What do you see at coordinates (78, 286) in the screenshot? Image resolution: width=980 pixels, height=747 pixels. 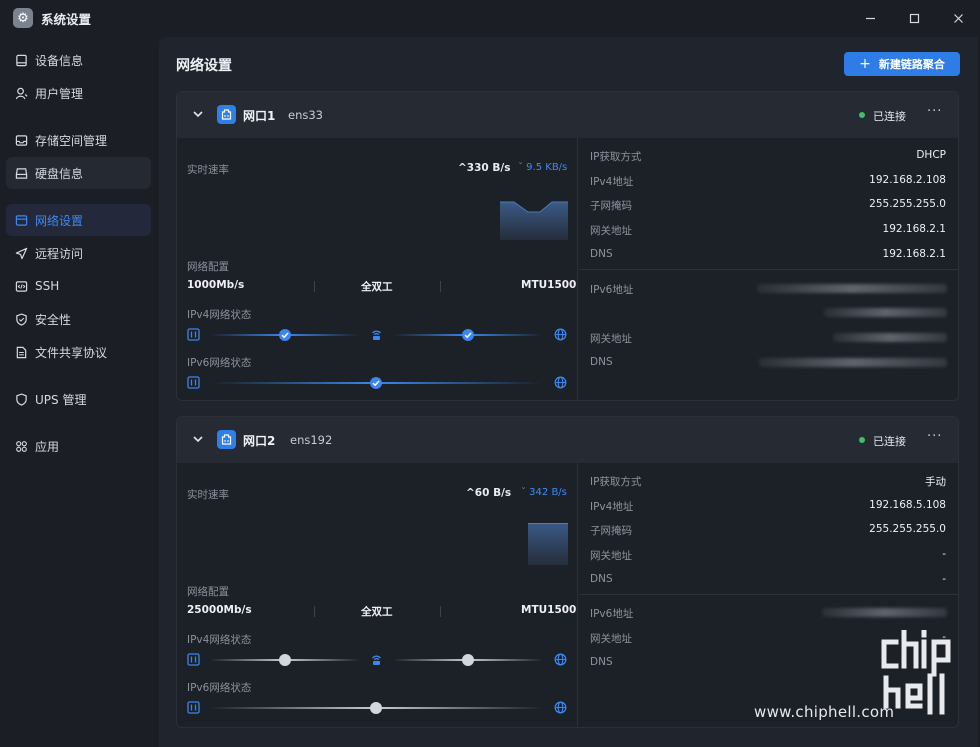 I see `sidebar-item-ssh: SSH` at bounding box center [78, 286].